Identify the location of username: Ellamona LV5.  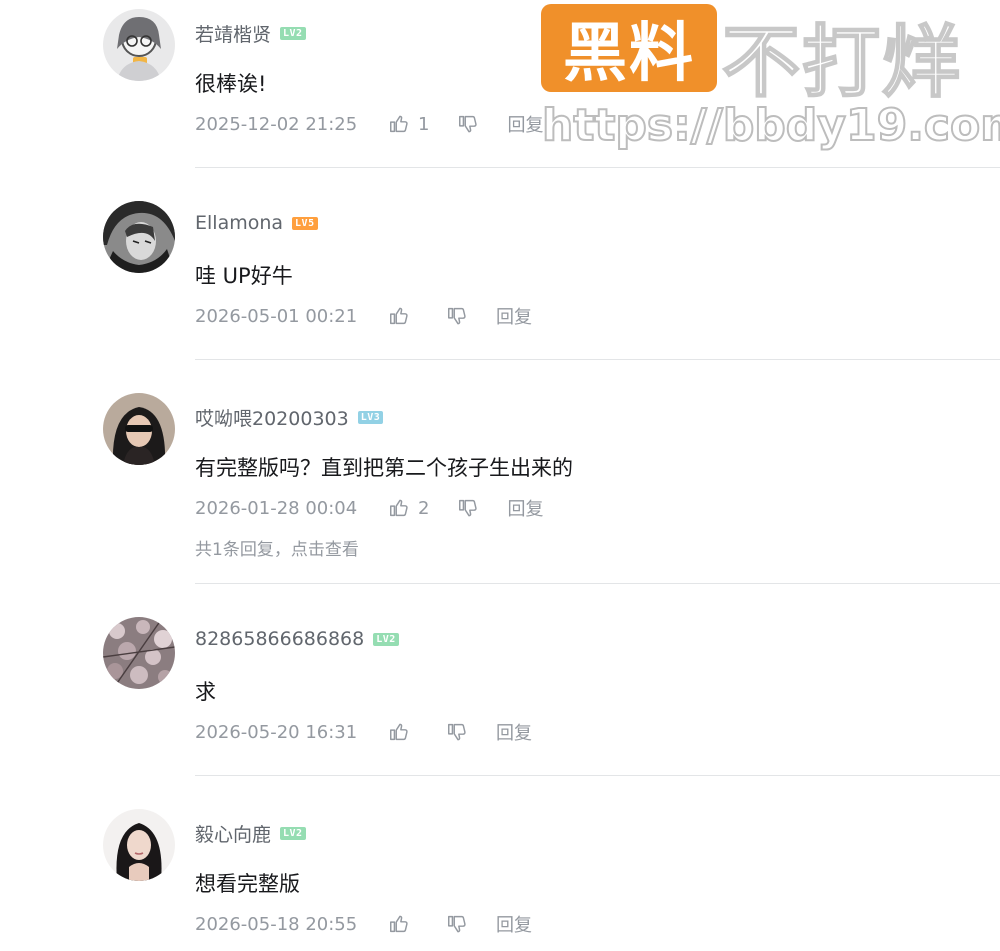
(256, 223).